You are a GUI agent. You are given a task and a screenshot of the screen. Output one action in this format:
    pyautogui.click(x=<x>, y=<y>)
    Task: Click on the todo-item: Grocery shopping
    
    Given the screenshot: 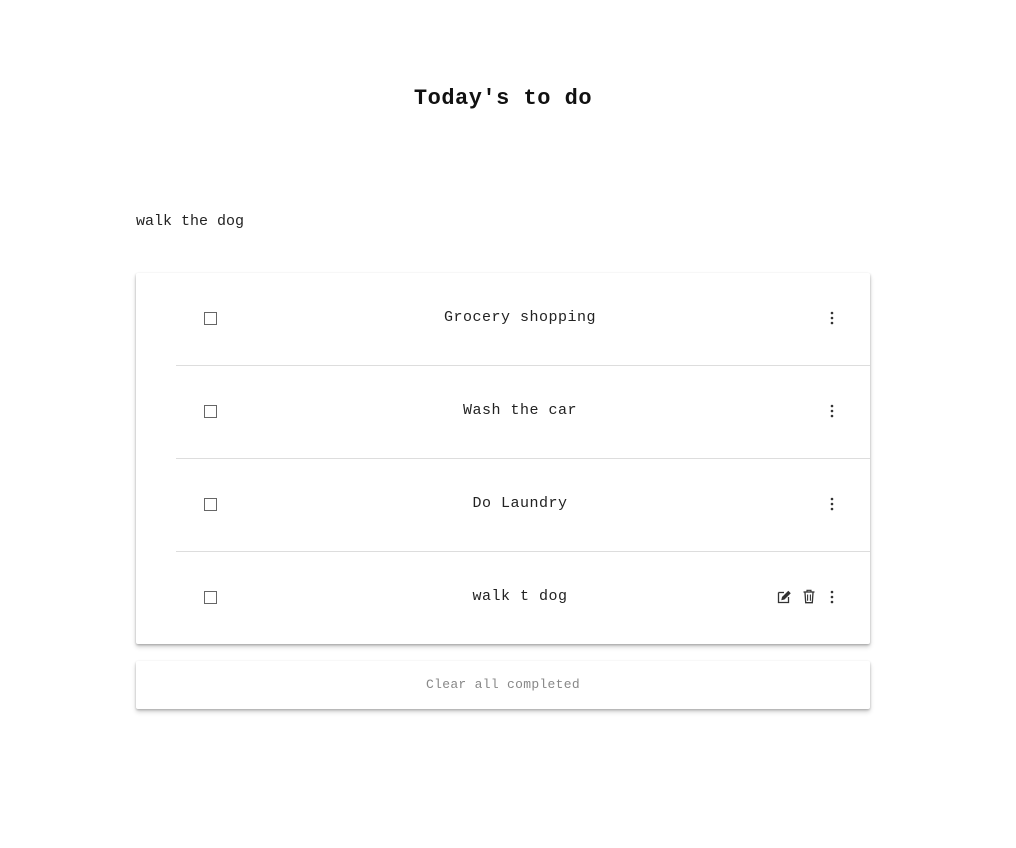 What is the action you would take?
    pyautogui.click(x=503, y=319)
    